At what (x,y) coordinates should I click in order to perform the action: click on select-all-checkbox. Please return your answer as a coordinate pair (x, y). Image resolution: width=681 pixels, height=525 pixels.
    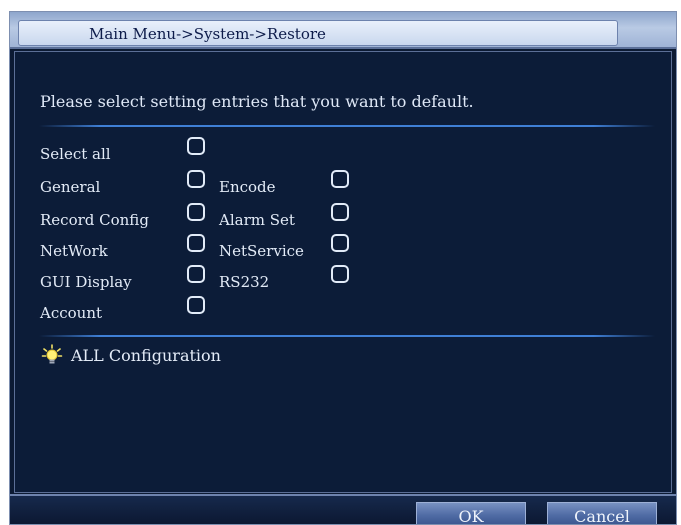
    Looking at the image, I should click on (196, 146).